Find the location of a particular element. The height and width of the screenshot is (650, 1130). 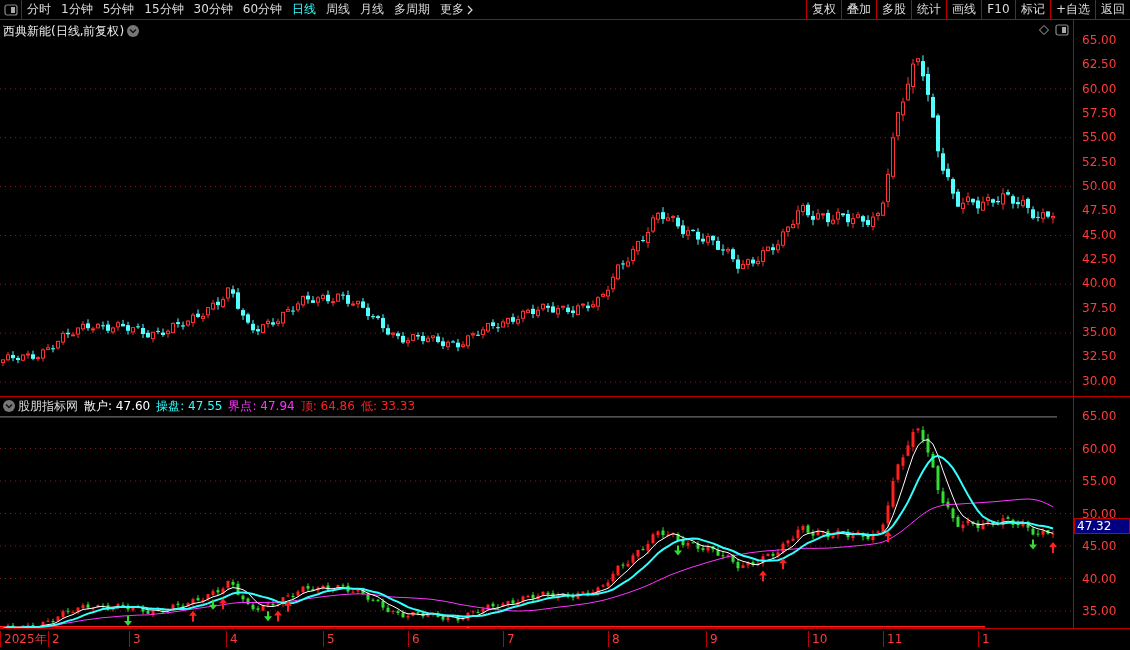

axis-label: 9 is located at coordinates (712, 639).